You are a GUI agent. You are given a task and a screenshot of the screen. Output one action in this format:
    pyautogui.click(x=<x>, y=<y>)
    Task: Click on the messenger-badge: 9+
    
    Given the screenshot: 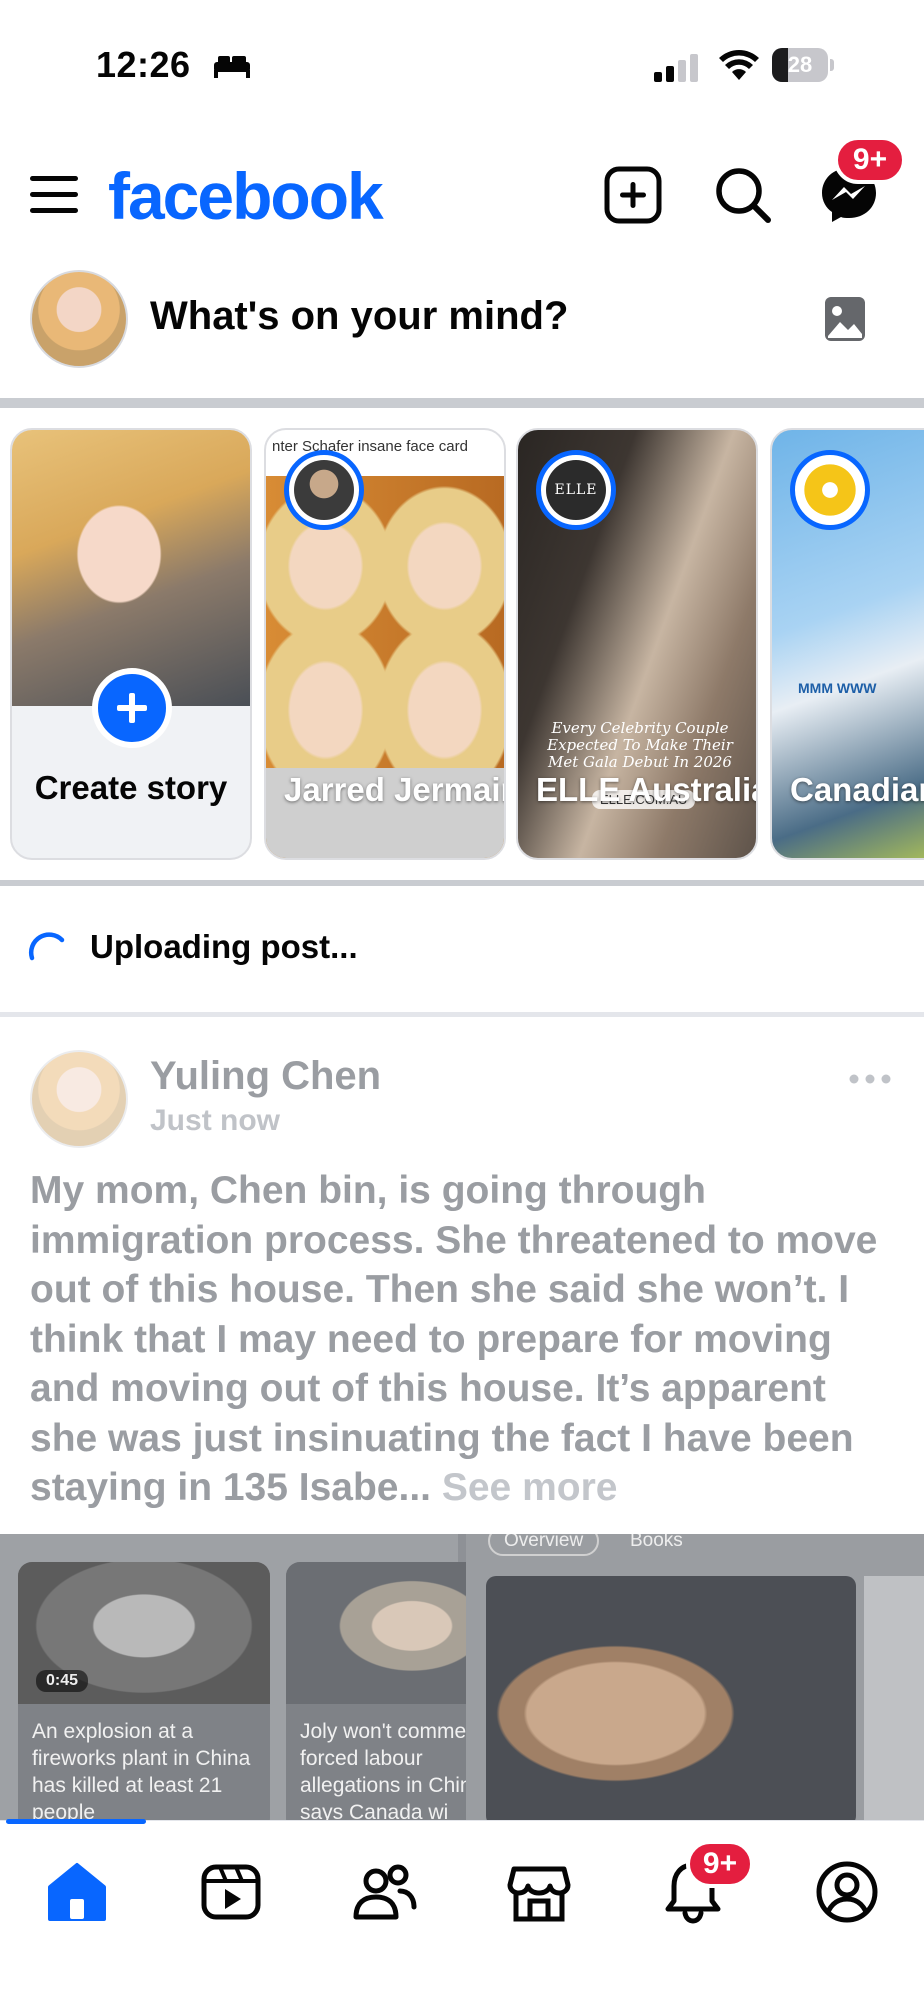 What is the action you would take?
    pyautogui.click(x=870, y=160)
    